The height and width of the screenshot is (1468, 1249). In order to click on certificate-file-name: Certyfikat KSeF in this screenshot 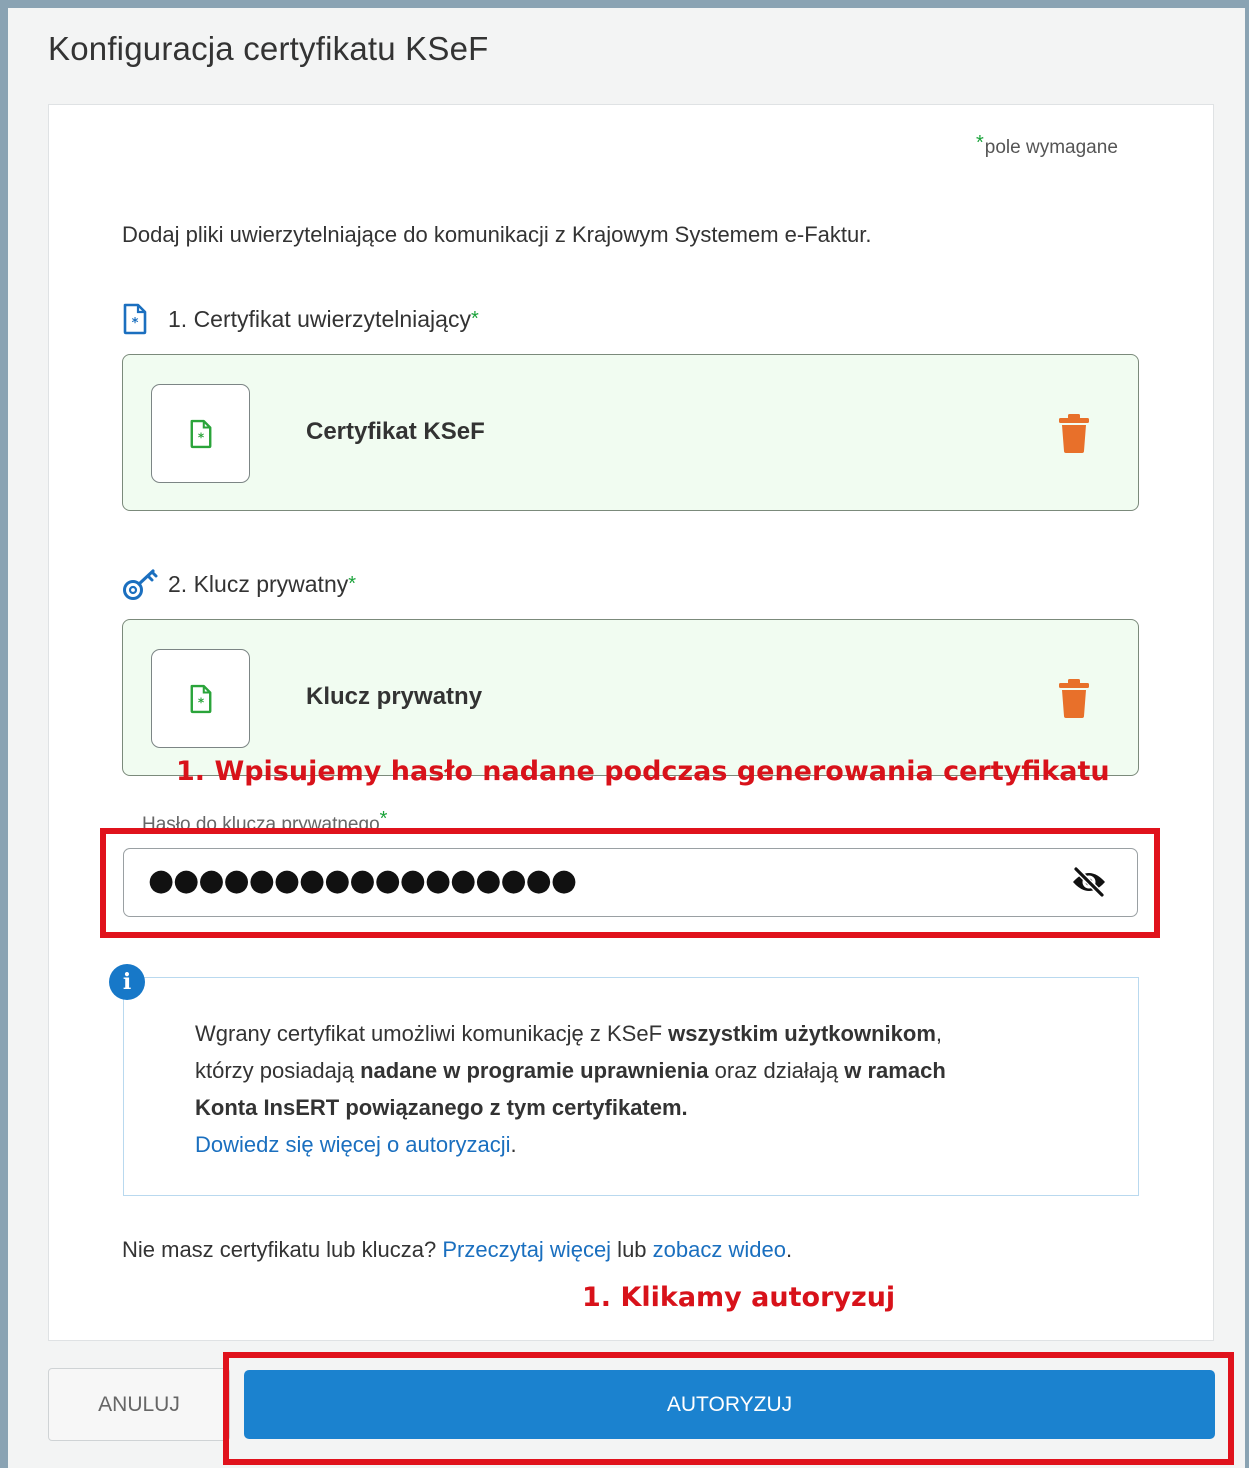, I will do `click(395, 431)`.